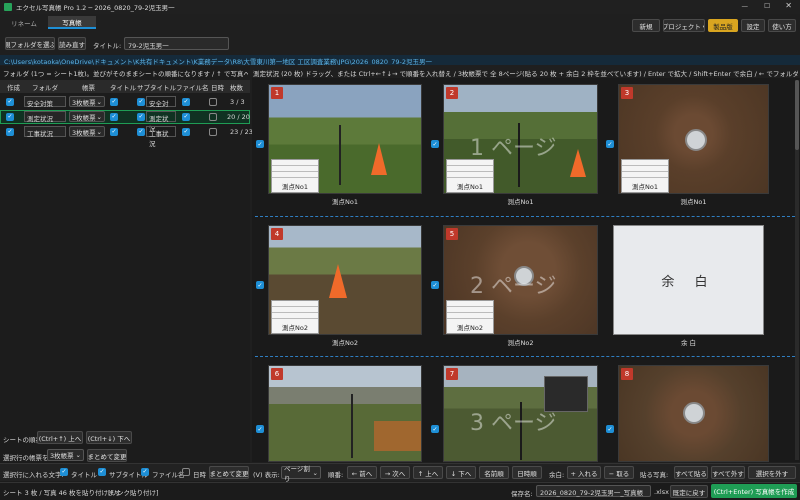 The image size is (800, 500). Describe the element at coordinates (229, 472) in the screenshot. I see `text-apply-button: まとめて変更` at that location.